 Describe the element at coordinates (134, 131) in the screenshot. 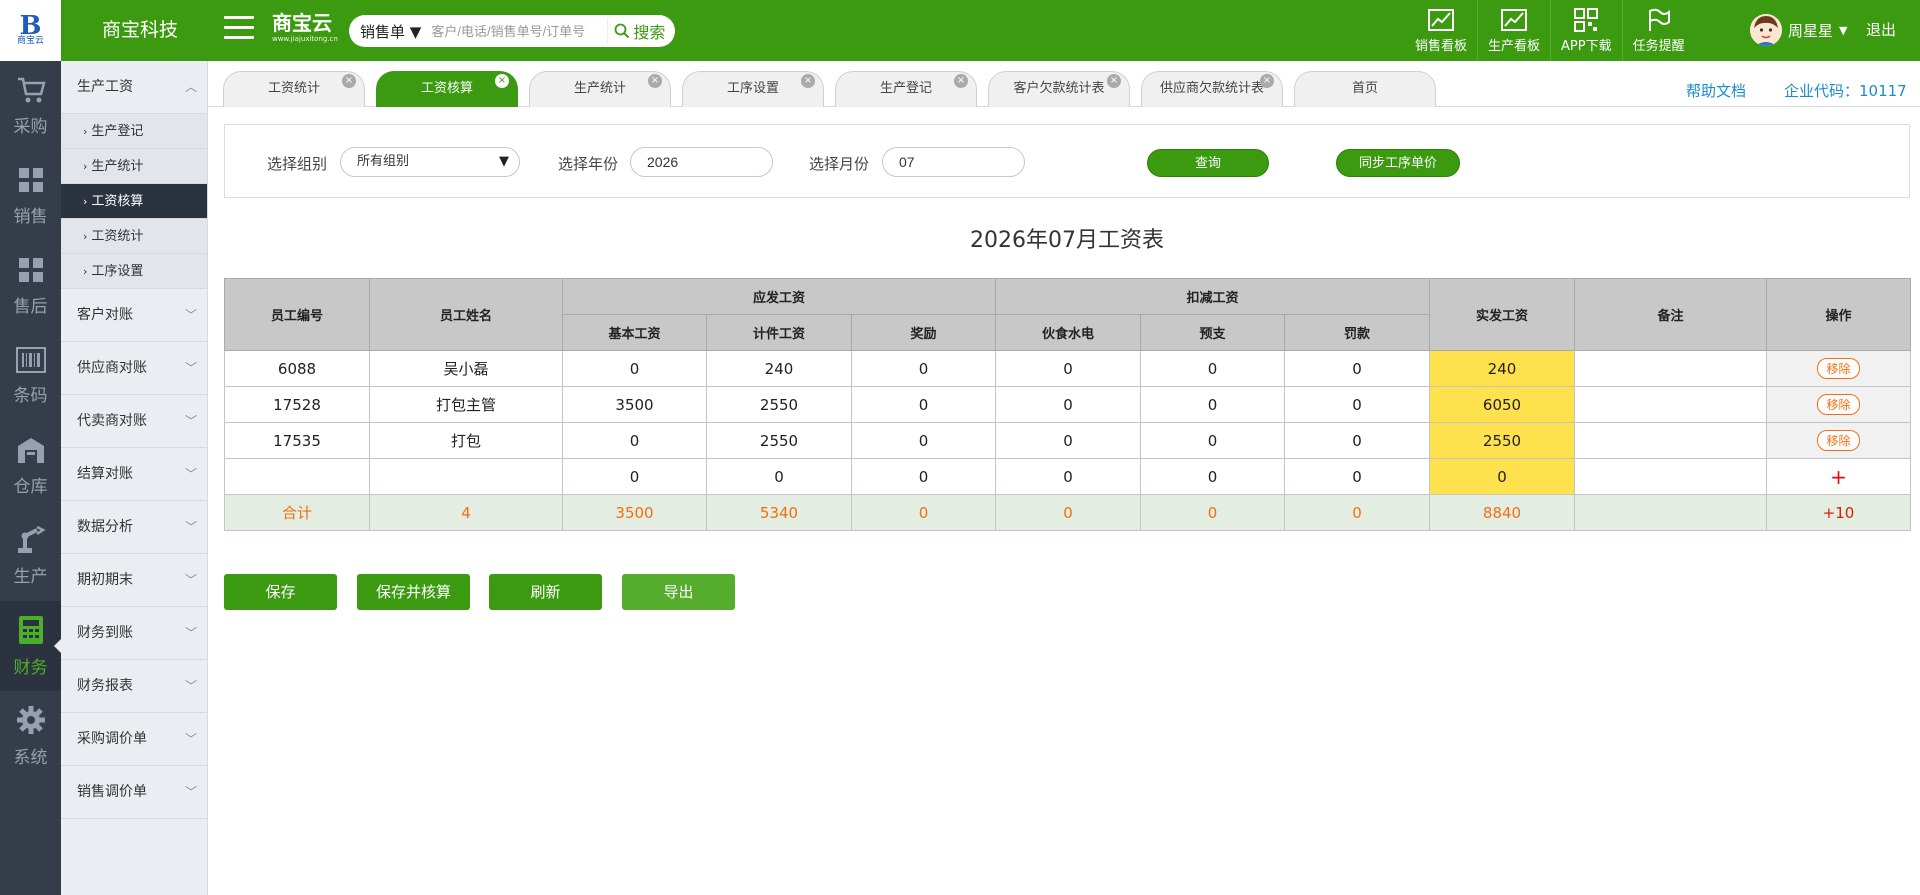

I see `sub-menu-item-production-register: › 生产登记` at that location.